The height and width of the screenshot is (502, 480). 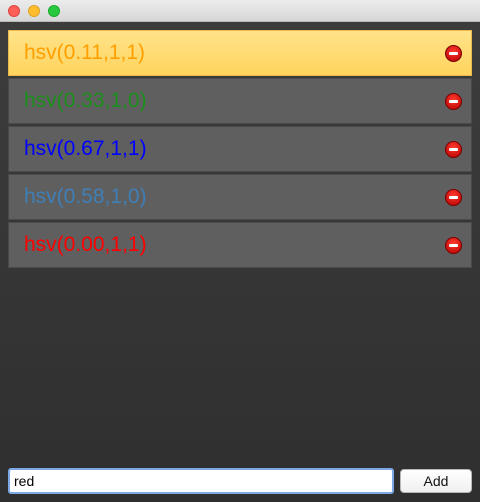 What do you see at coordinates (240, 197) in the screenshot?
I see `list-item: hsv(0.58,1,0)` at bounding box center [240, 197].